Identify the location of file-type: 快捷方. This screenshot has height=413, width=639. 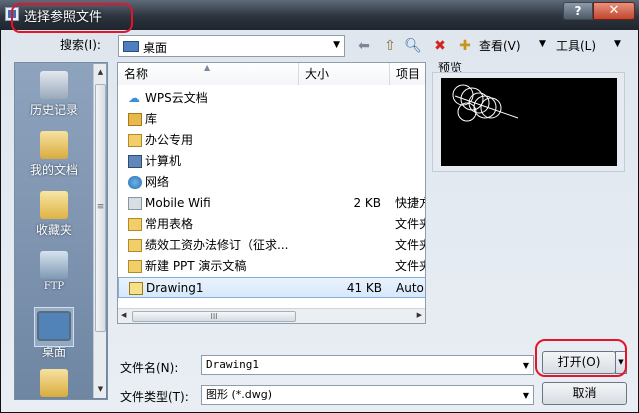
(410, 203).